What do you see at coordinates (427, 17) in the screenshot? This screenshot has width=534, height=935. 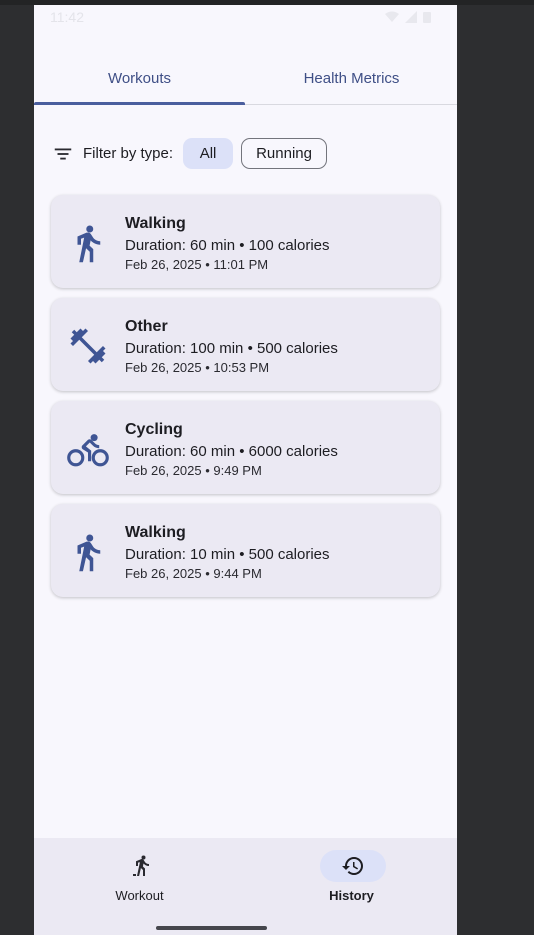 I see `battery-icon` at bounding box center [427, 17].